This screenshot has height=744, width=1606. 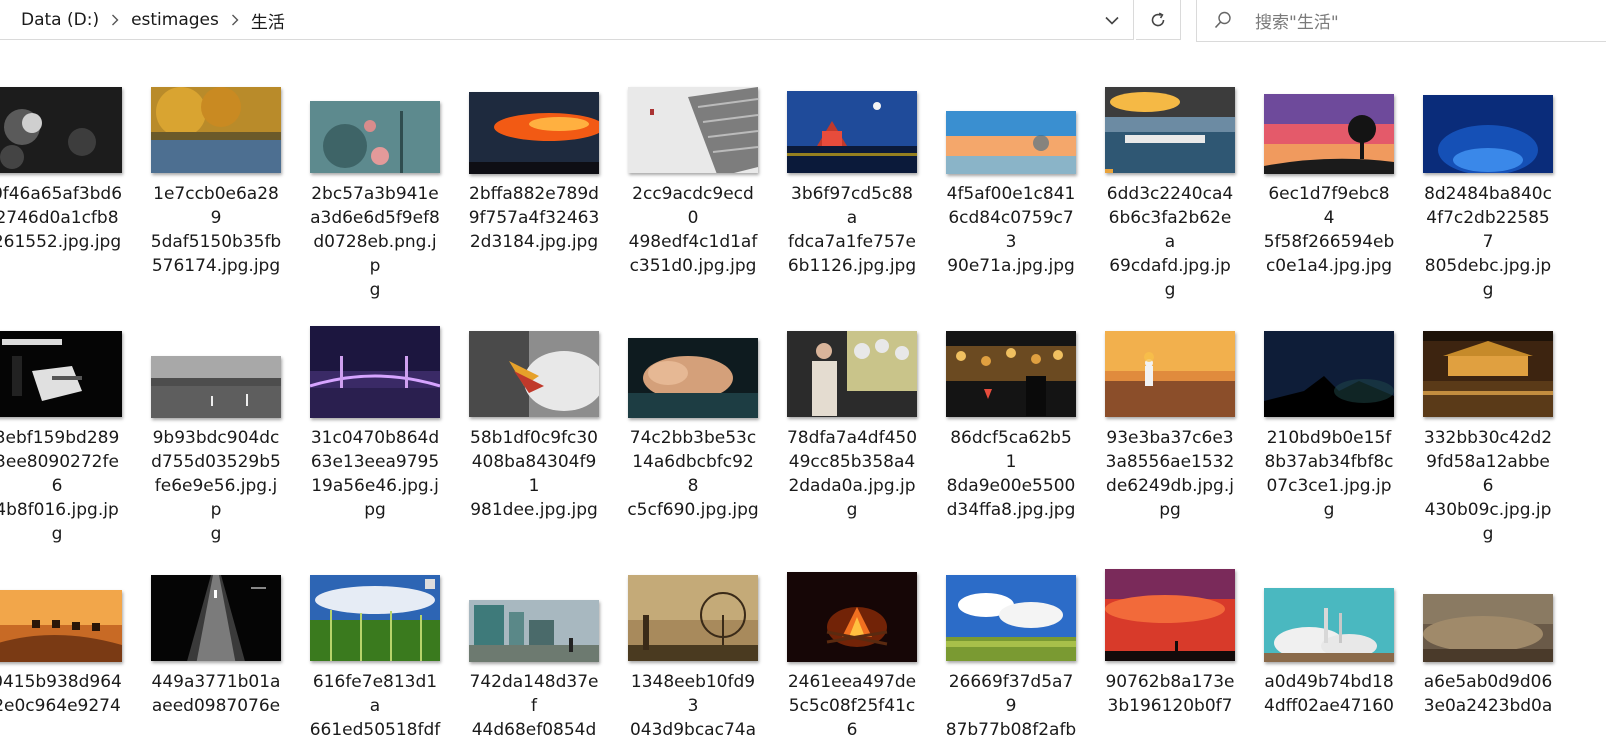 What do you see at coordinates (1011, 474) in the screenshot?
I see `file-name: 86dcf5ca62b51 8da9e00e5500 d34ffa8.jpg.jpg` at bounding box center [1011, 474].